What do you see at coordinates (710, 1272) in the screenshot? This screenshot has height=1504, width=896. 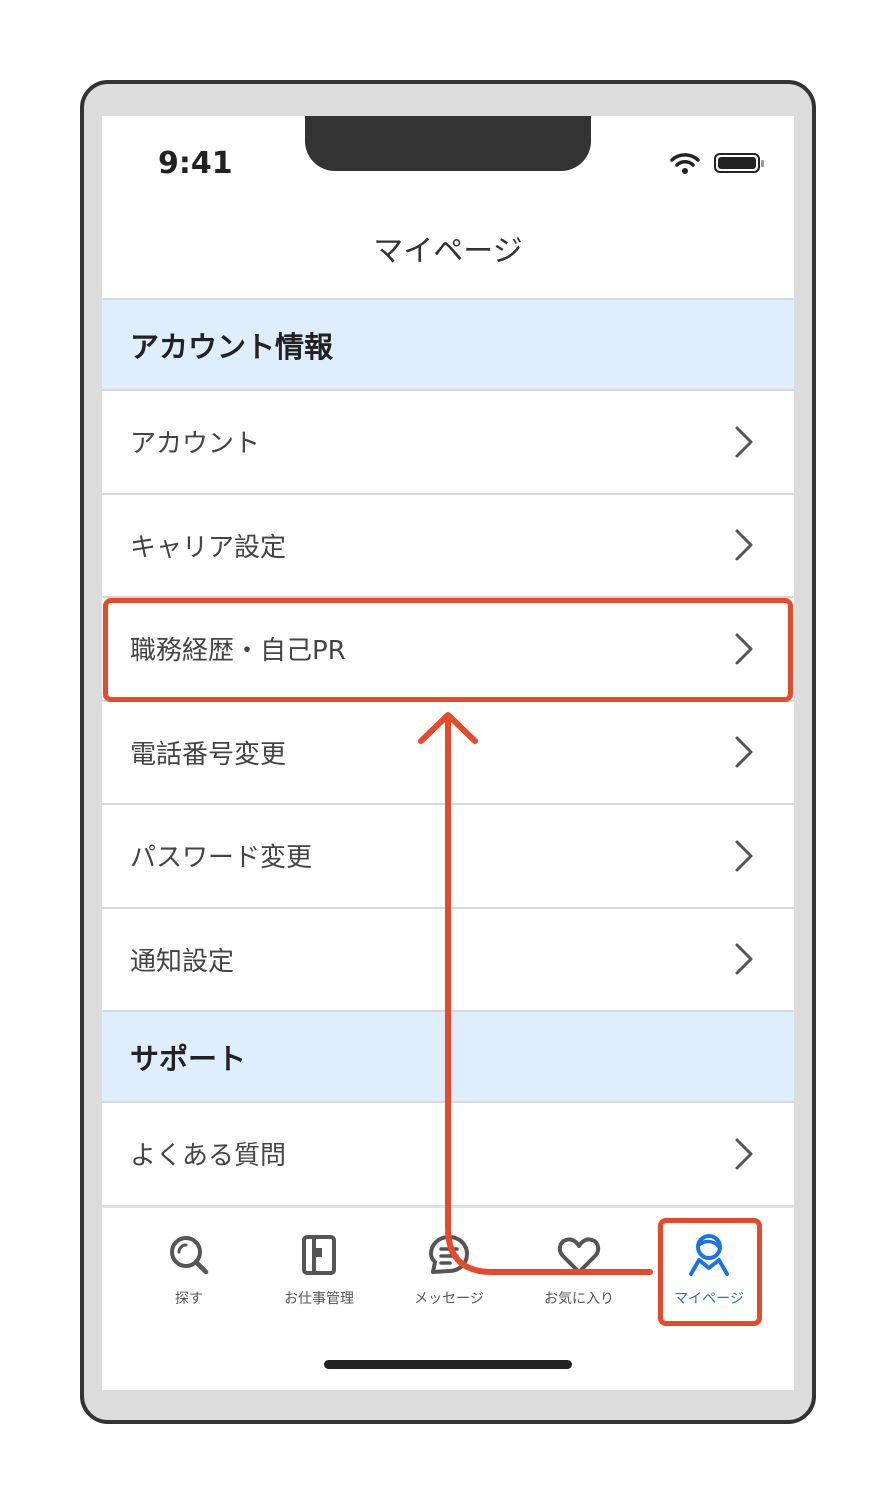 I see `highlight-box-mypage-tab` at bounding box center [710, 1272].